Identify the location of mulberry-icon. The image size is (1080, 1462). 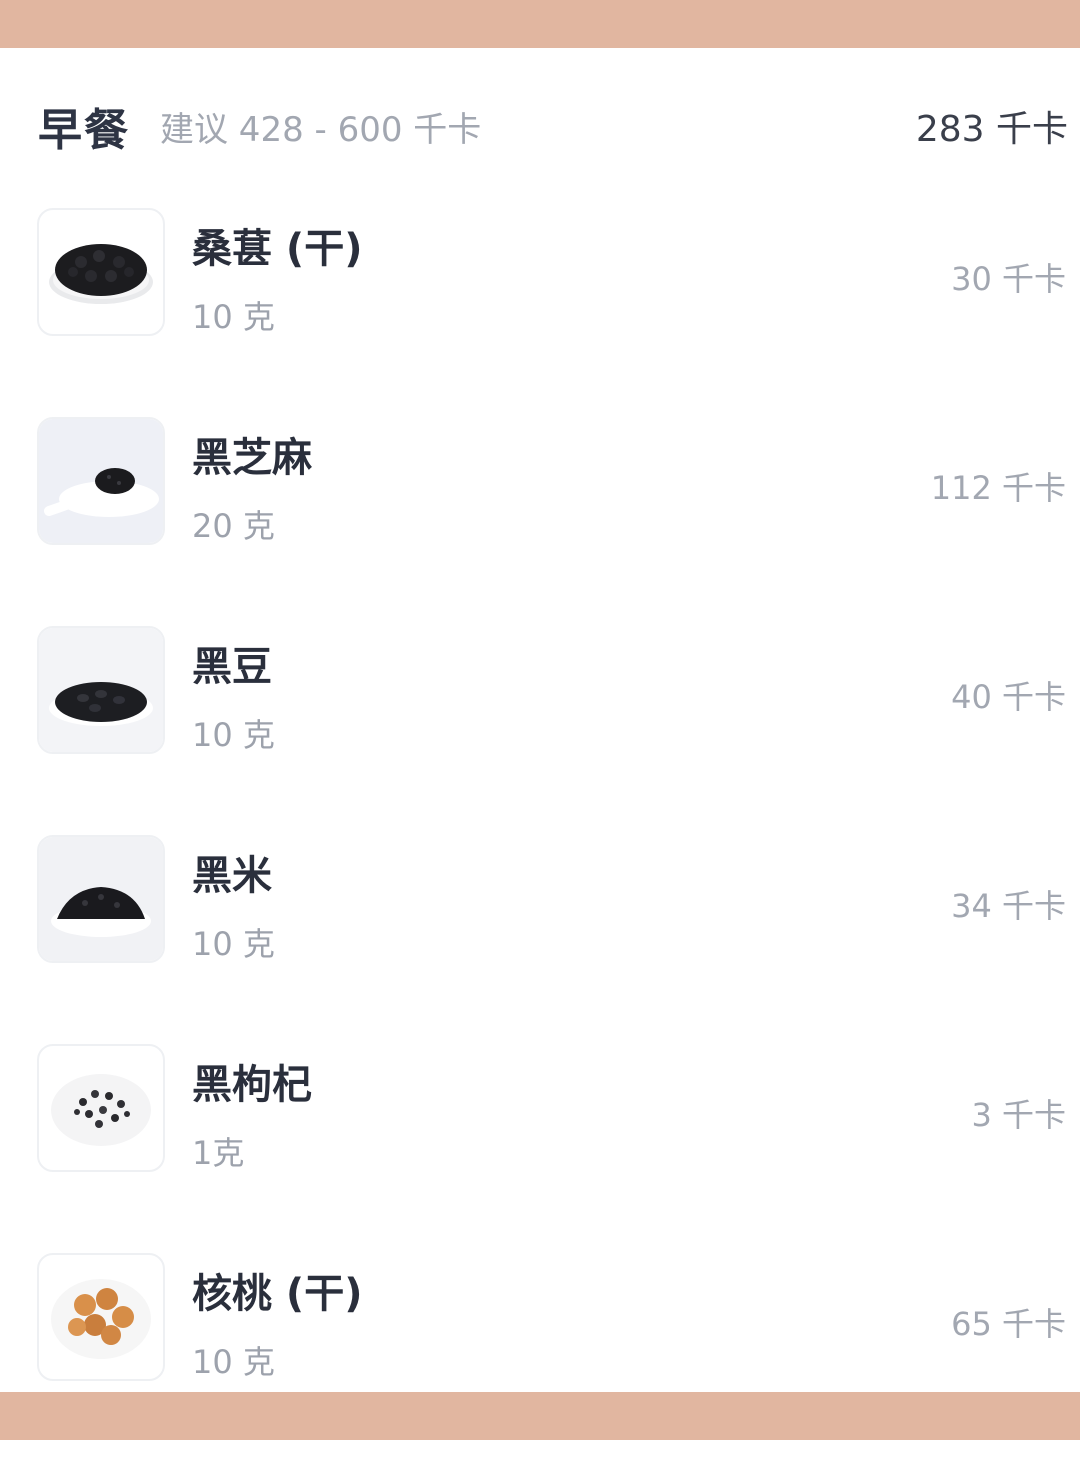
(101, 272).